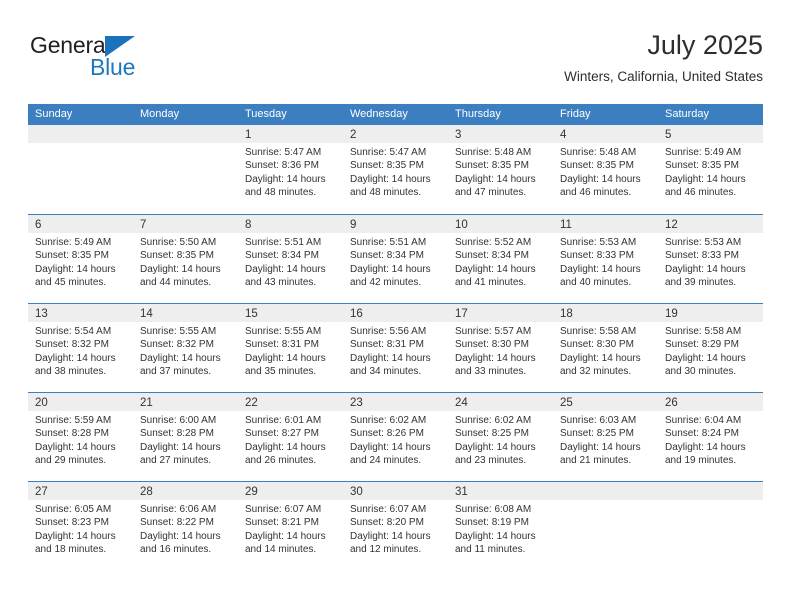 Image resolution: width=792 pixels, height=612 pixels. I want to click on daylight-text-line2: and 16 minutes., so click(176, 550).